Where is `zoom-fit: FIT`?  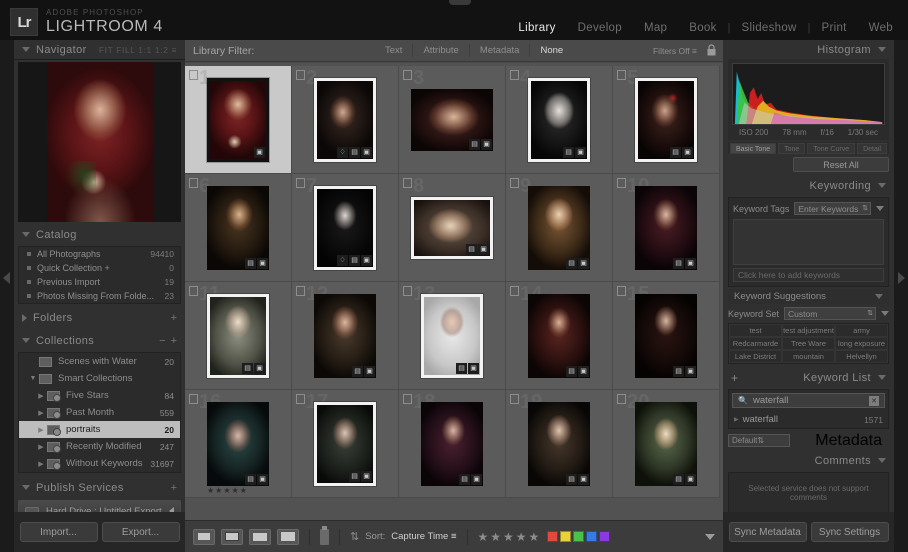 zoom-fit: FIT is located at coordinates (106, 50).